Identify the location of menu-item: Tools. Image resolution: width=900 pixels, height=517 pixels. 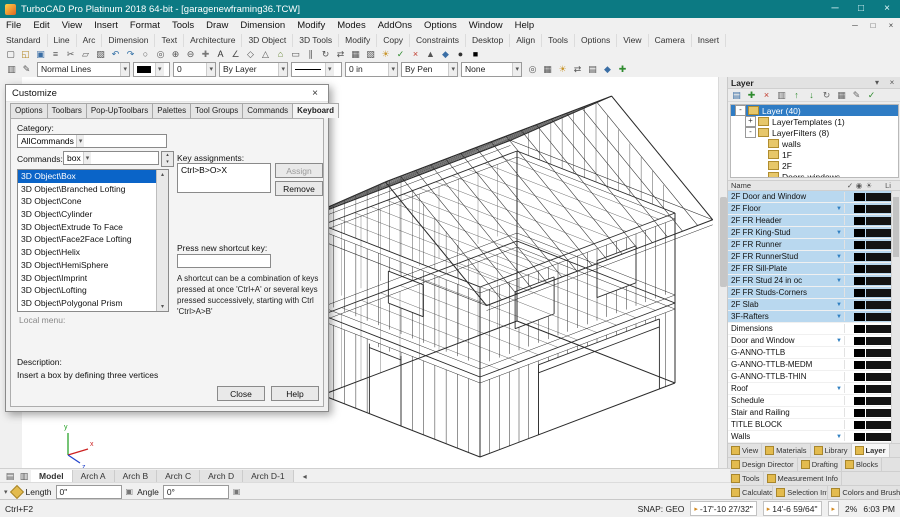
(183, 25).